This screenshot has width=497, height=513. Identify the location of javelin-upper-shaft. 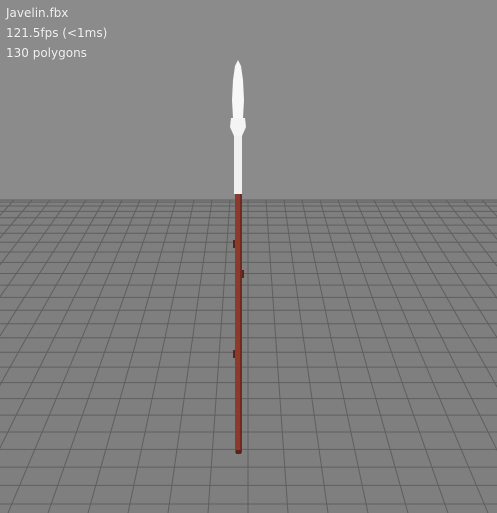
(238, 164).